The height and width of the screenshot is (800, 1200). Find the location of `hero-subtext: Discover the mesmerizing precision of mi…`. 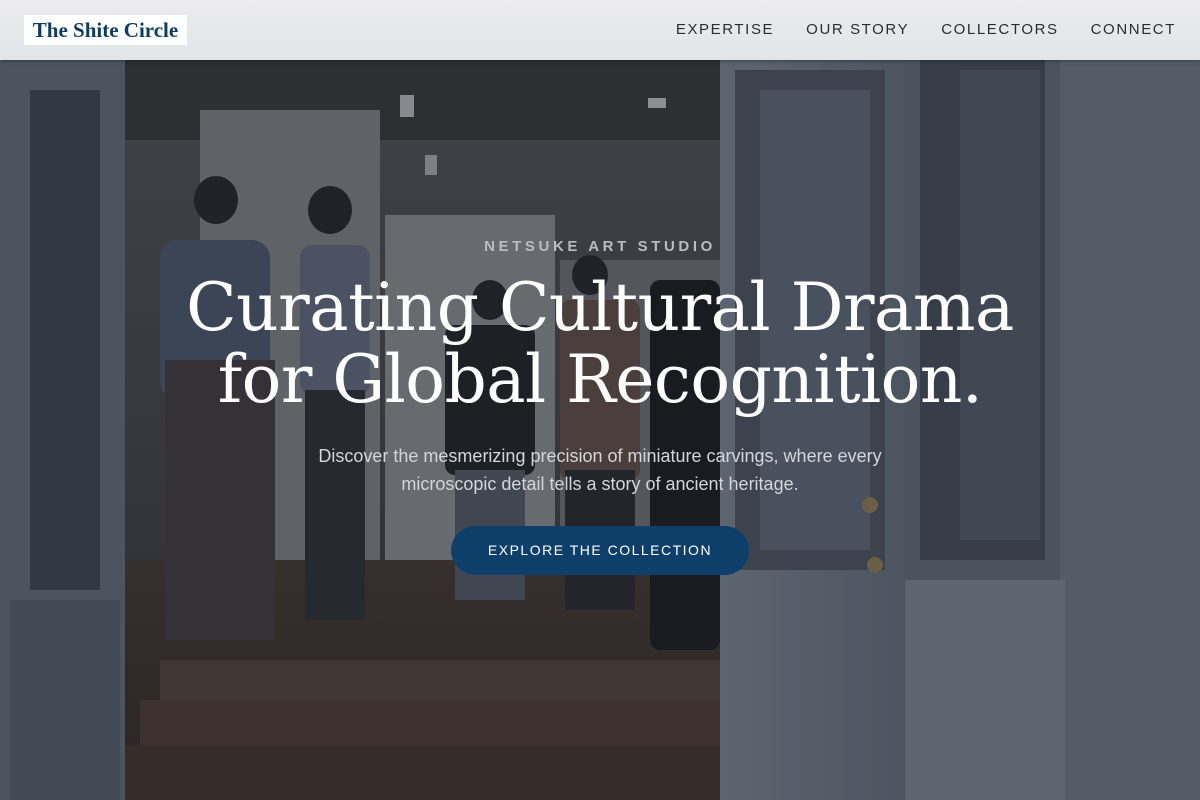

hero-subtext: Discover the mesmerizing precision of mi… is located at coordinates (600, 470).